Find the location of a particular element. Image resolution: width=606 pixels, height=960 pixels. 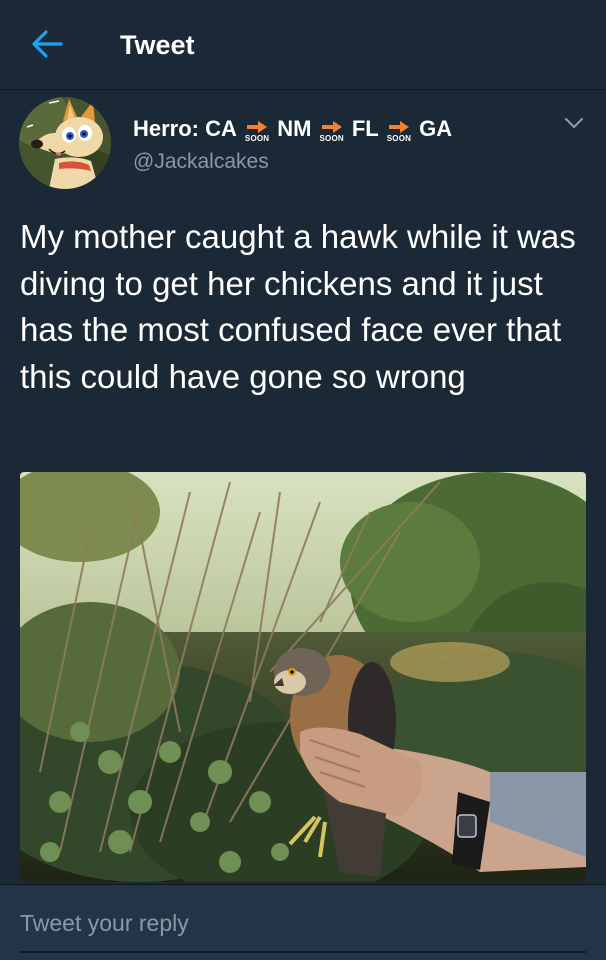

author-name-part-1: Herro: CA is located at coordinates (185, 128).